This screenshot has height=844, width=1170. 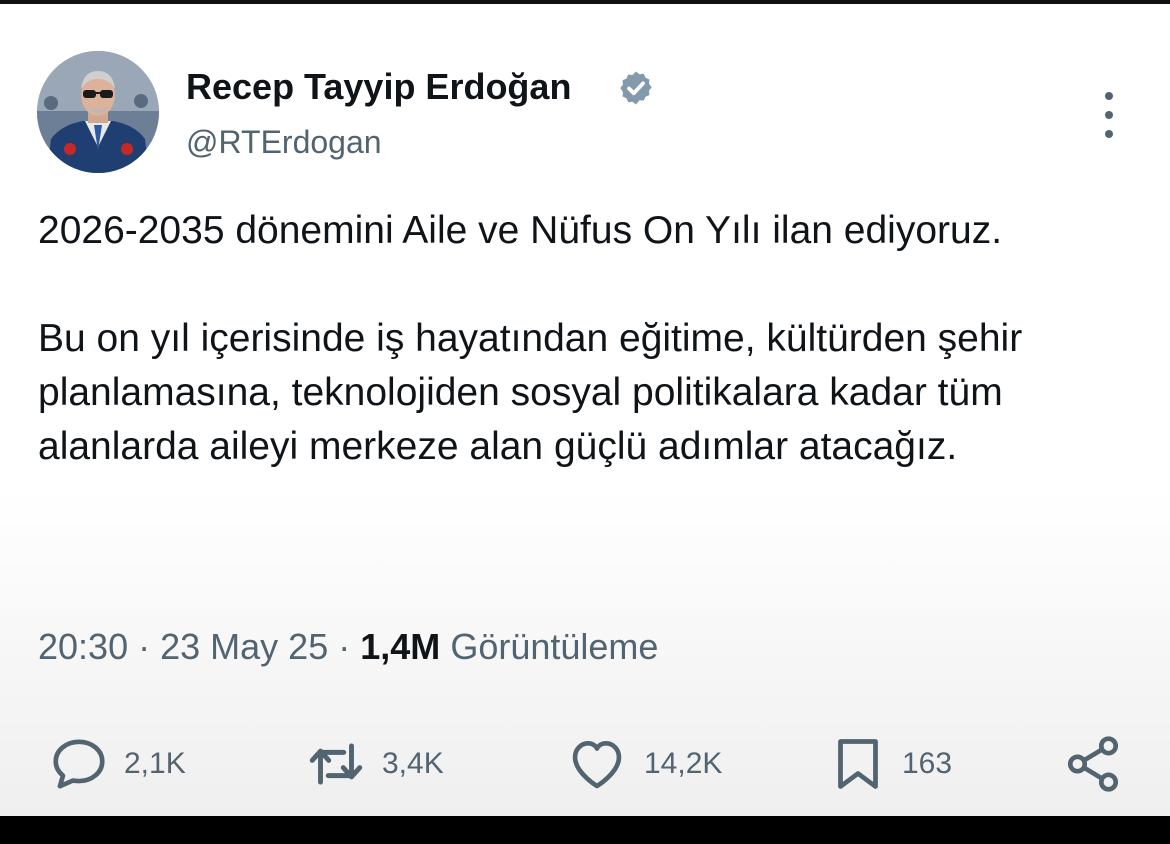 I want to click on bookmark-count: 163, so click(x=927, y=763).